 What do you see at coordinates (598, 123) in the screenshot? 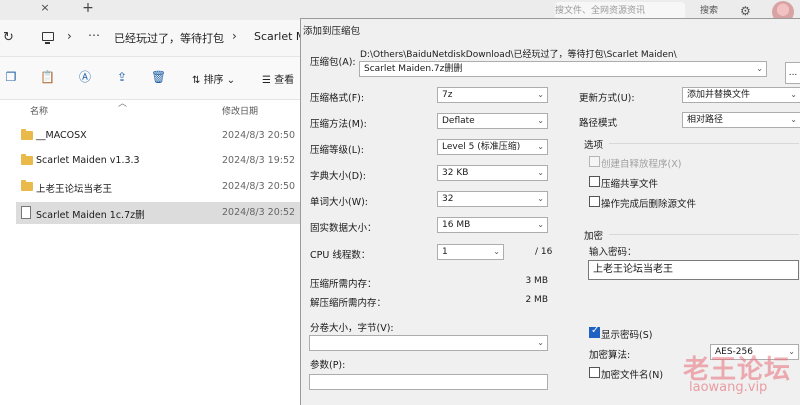
I see `path-mode-label: 路径模式` at bounding box center [598, 123].